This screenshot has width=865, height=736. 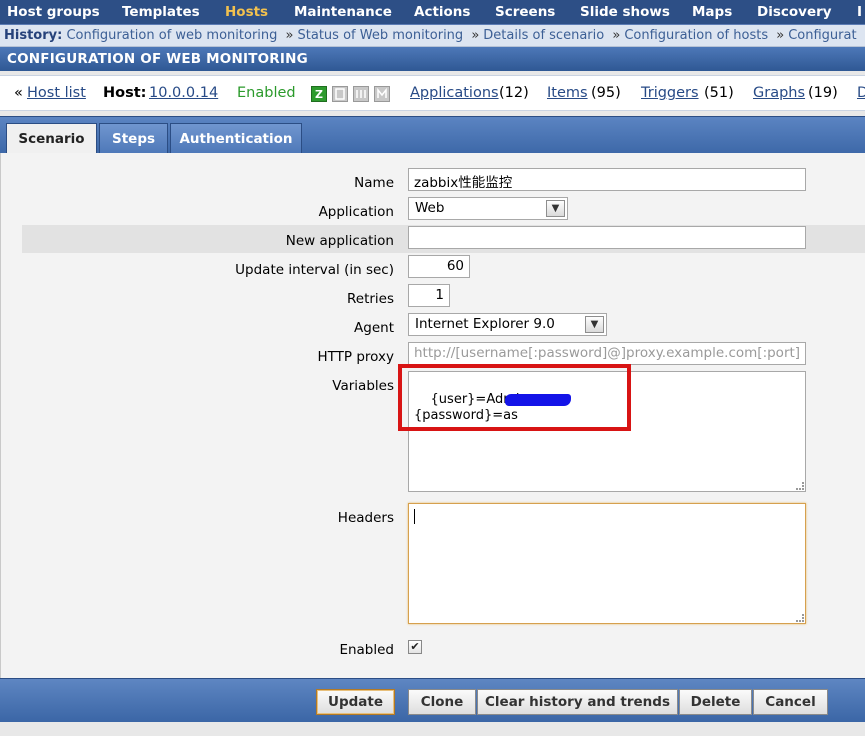 What do you see at coordinates (794, 12) in the screenshot?
I see `nav-discovery: Discovery` at bounding box center [794, 12].